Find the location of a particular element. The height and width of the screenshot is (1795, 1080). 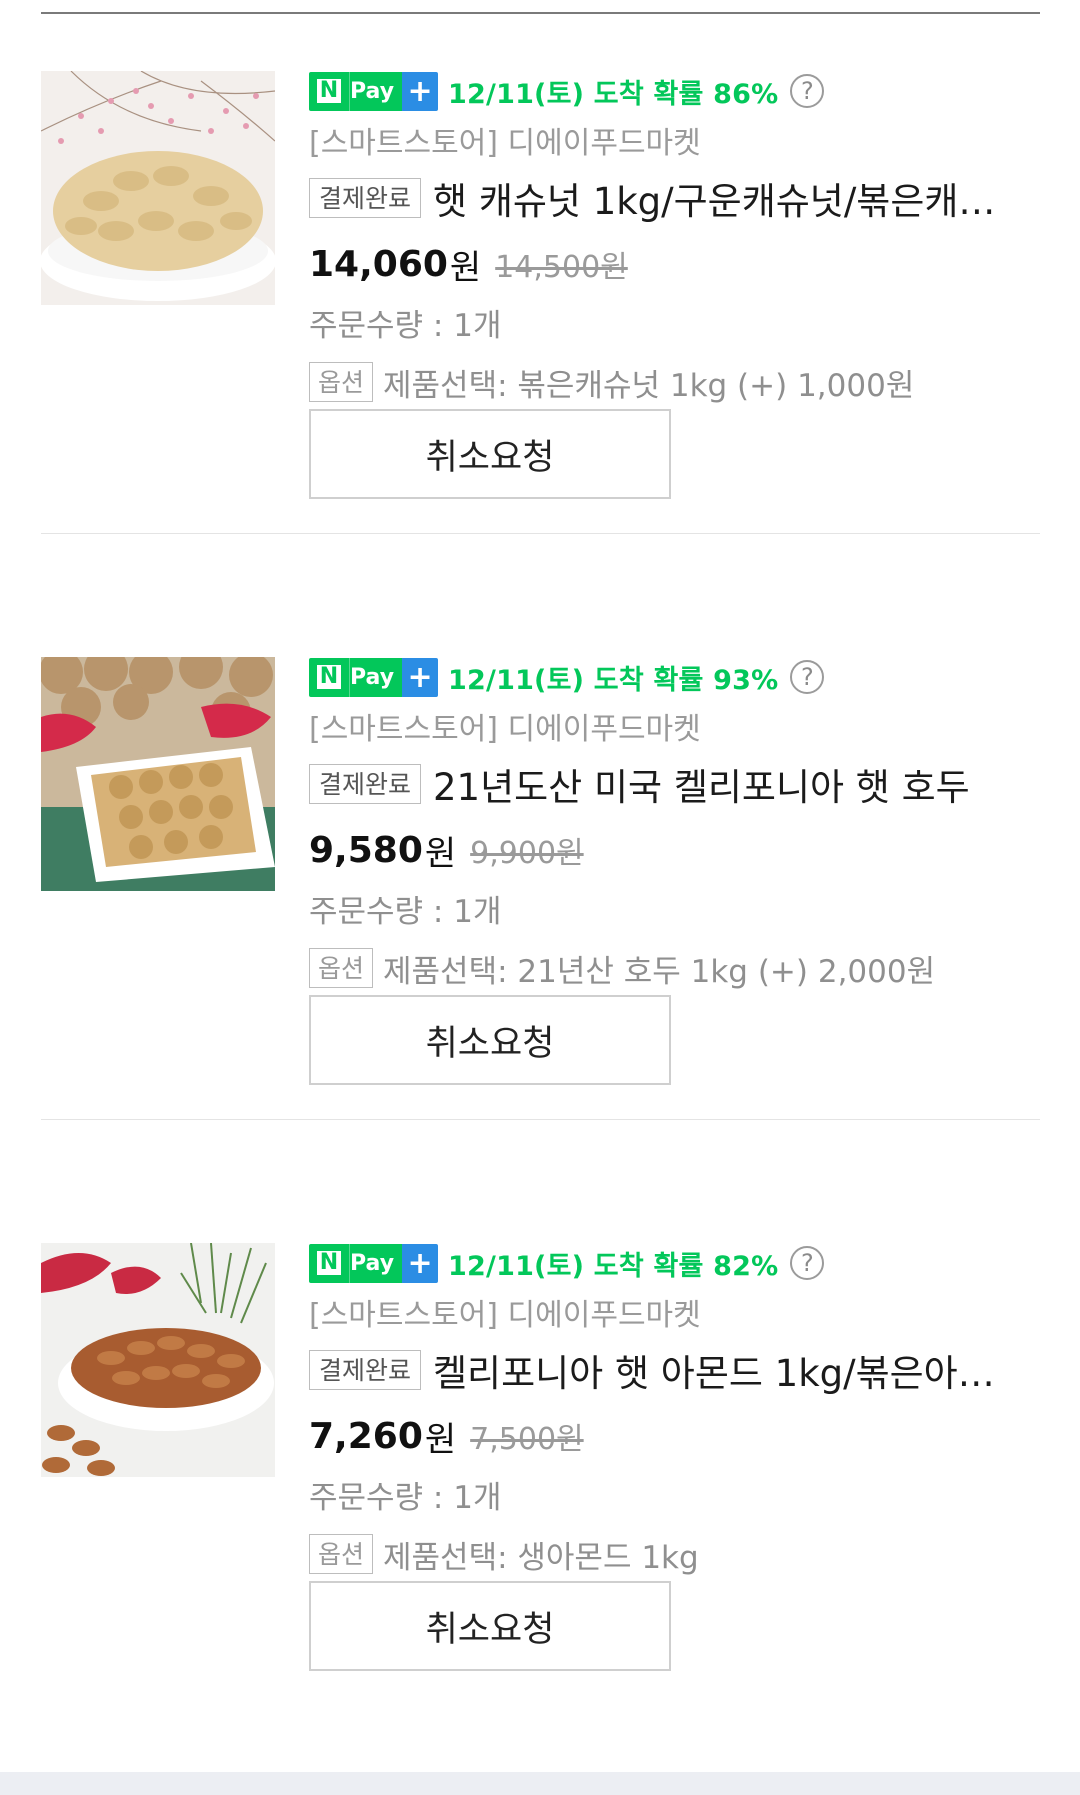

product-title: 켈리포니아 햇 아몬드 1kg/볶은아몬드 is located at coordinates (723, 1370).